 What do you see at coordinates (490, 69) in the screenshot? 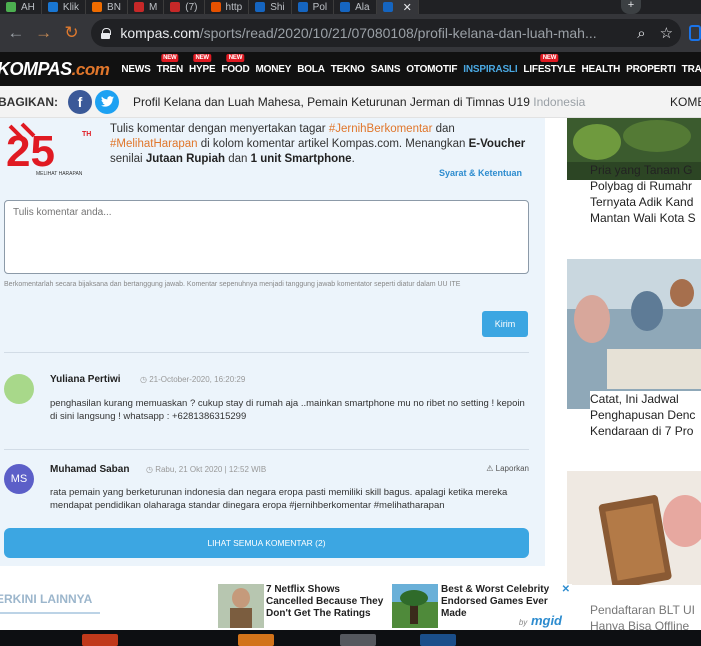
I see `nav-item-inspirasli: INSPIRASLI` at bounding box center [490, 69].